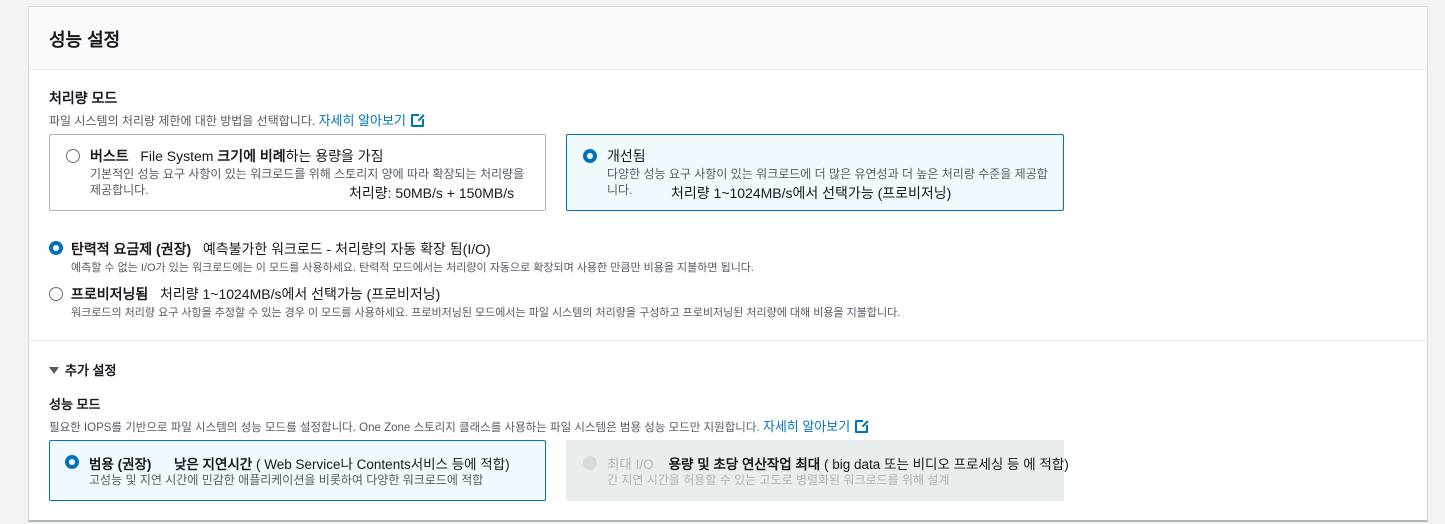 This screenshot has width=1445, height=524. What do you see at coordinates (54, 370) in the screenshot?
I see `caret-down-icon` at bounding box center [54, 370].